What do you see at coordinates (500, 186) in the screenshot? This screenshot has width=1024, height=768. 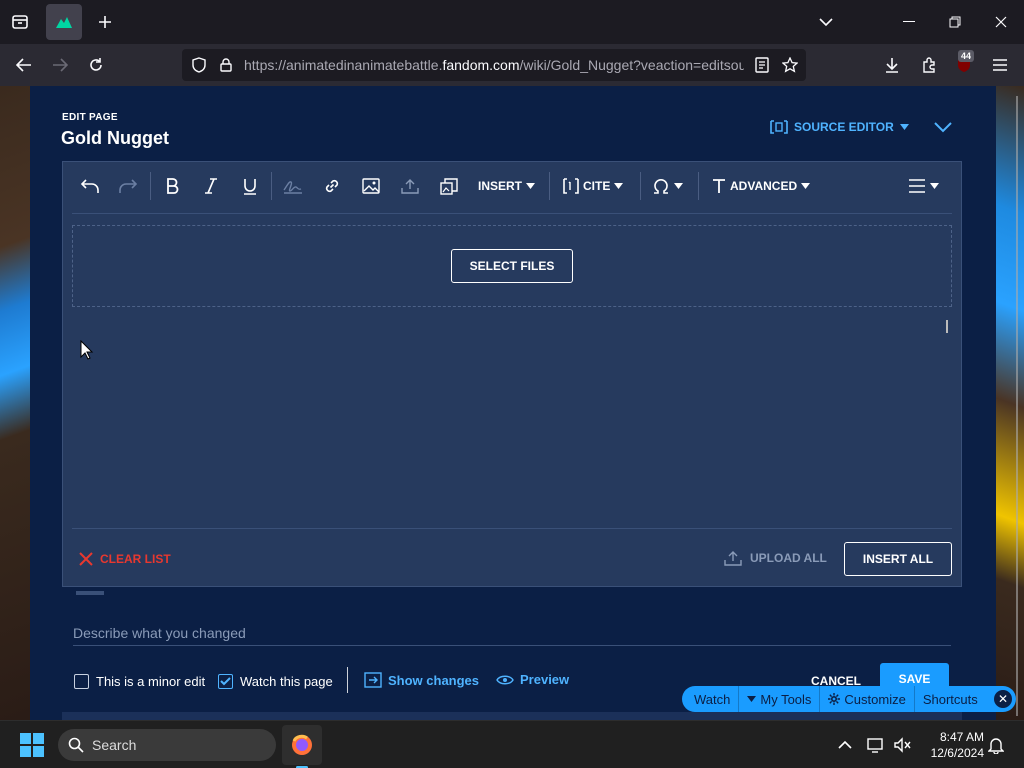 I see `insert-menu-label: INSERT` at bounding box center [500, 186].